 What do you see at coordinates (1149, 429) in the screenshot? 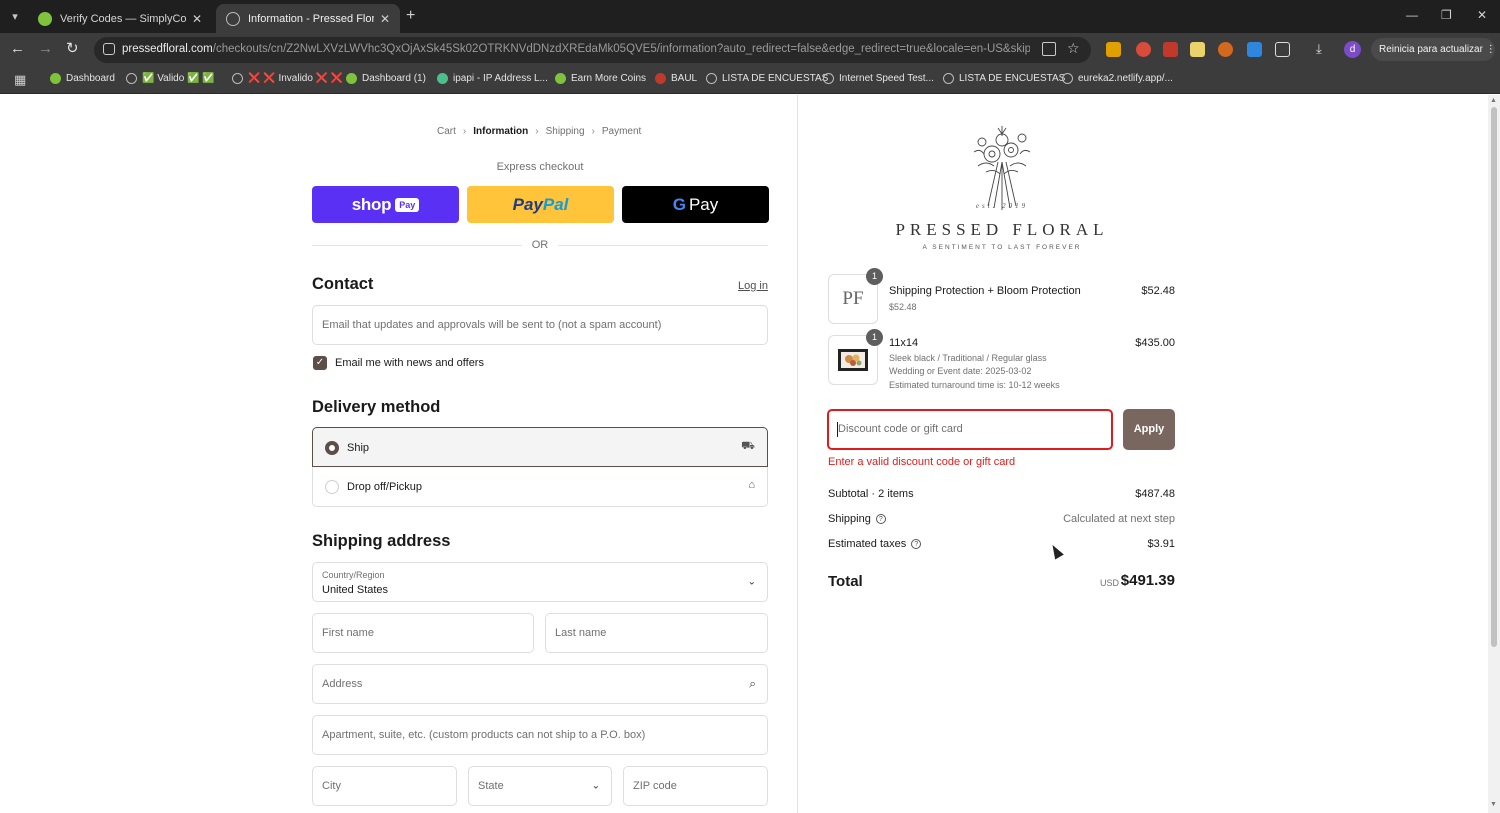
I see `apply-discount-button: Apply` at bounding box center [1149, 429].